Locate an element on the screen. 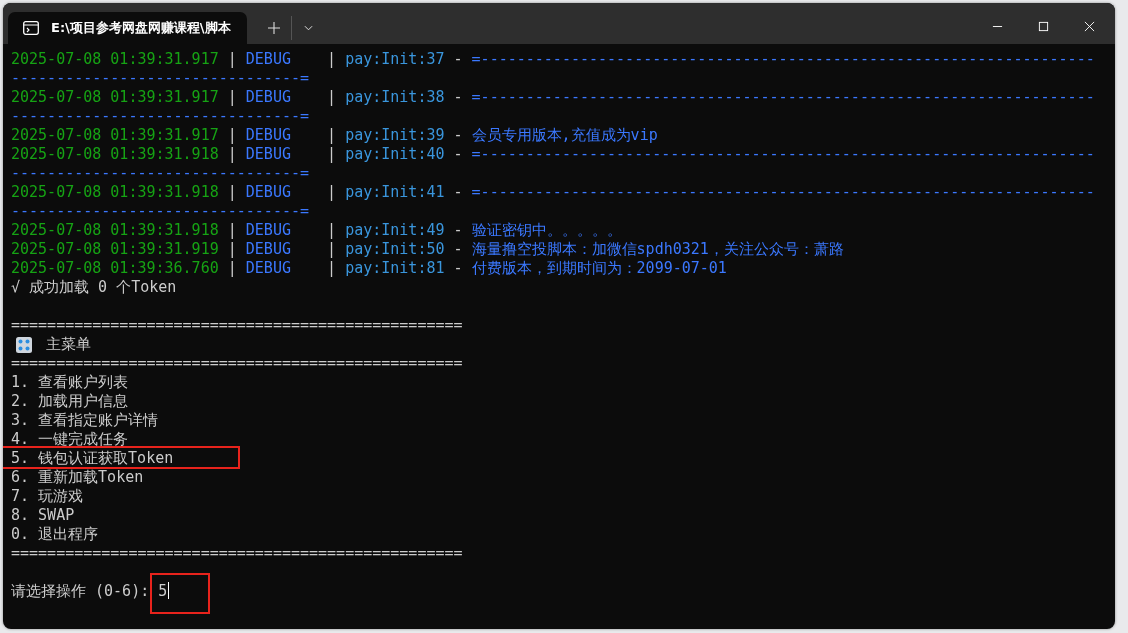 This screenshot has height=633, width=1128. close-icon is located at coordinates (1089, 26).